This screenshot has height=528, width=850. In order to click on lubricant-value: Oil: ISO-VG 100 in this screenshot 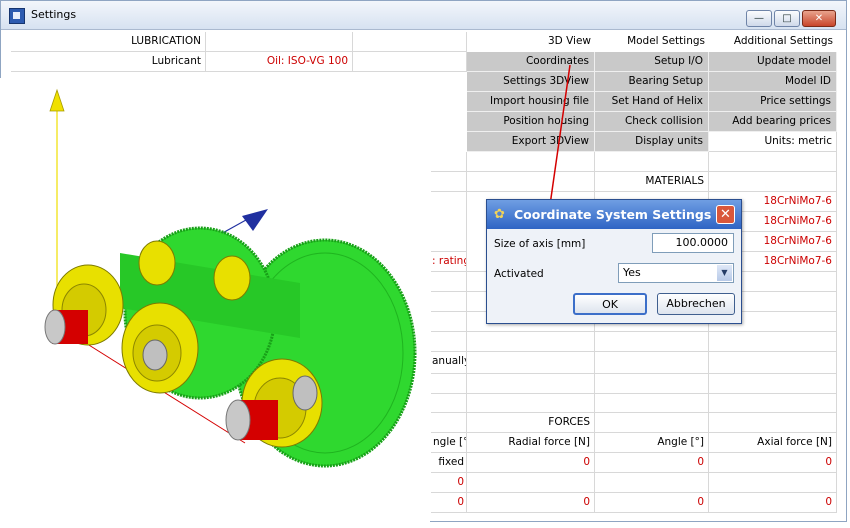, I will do `click(279, 62)`.